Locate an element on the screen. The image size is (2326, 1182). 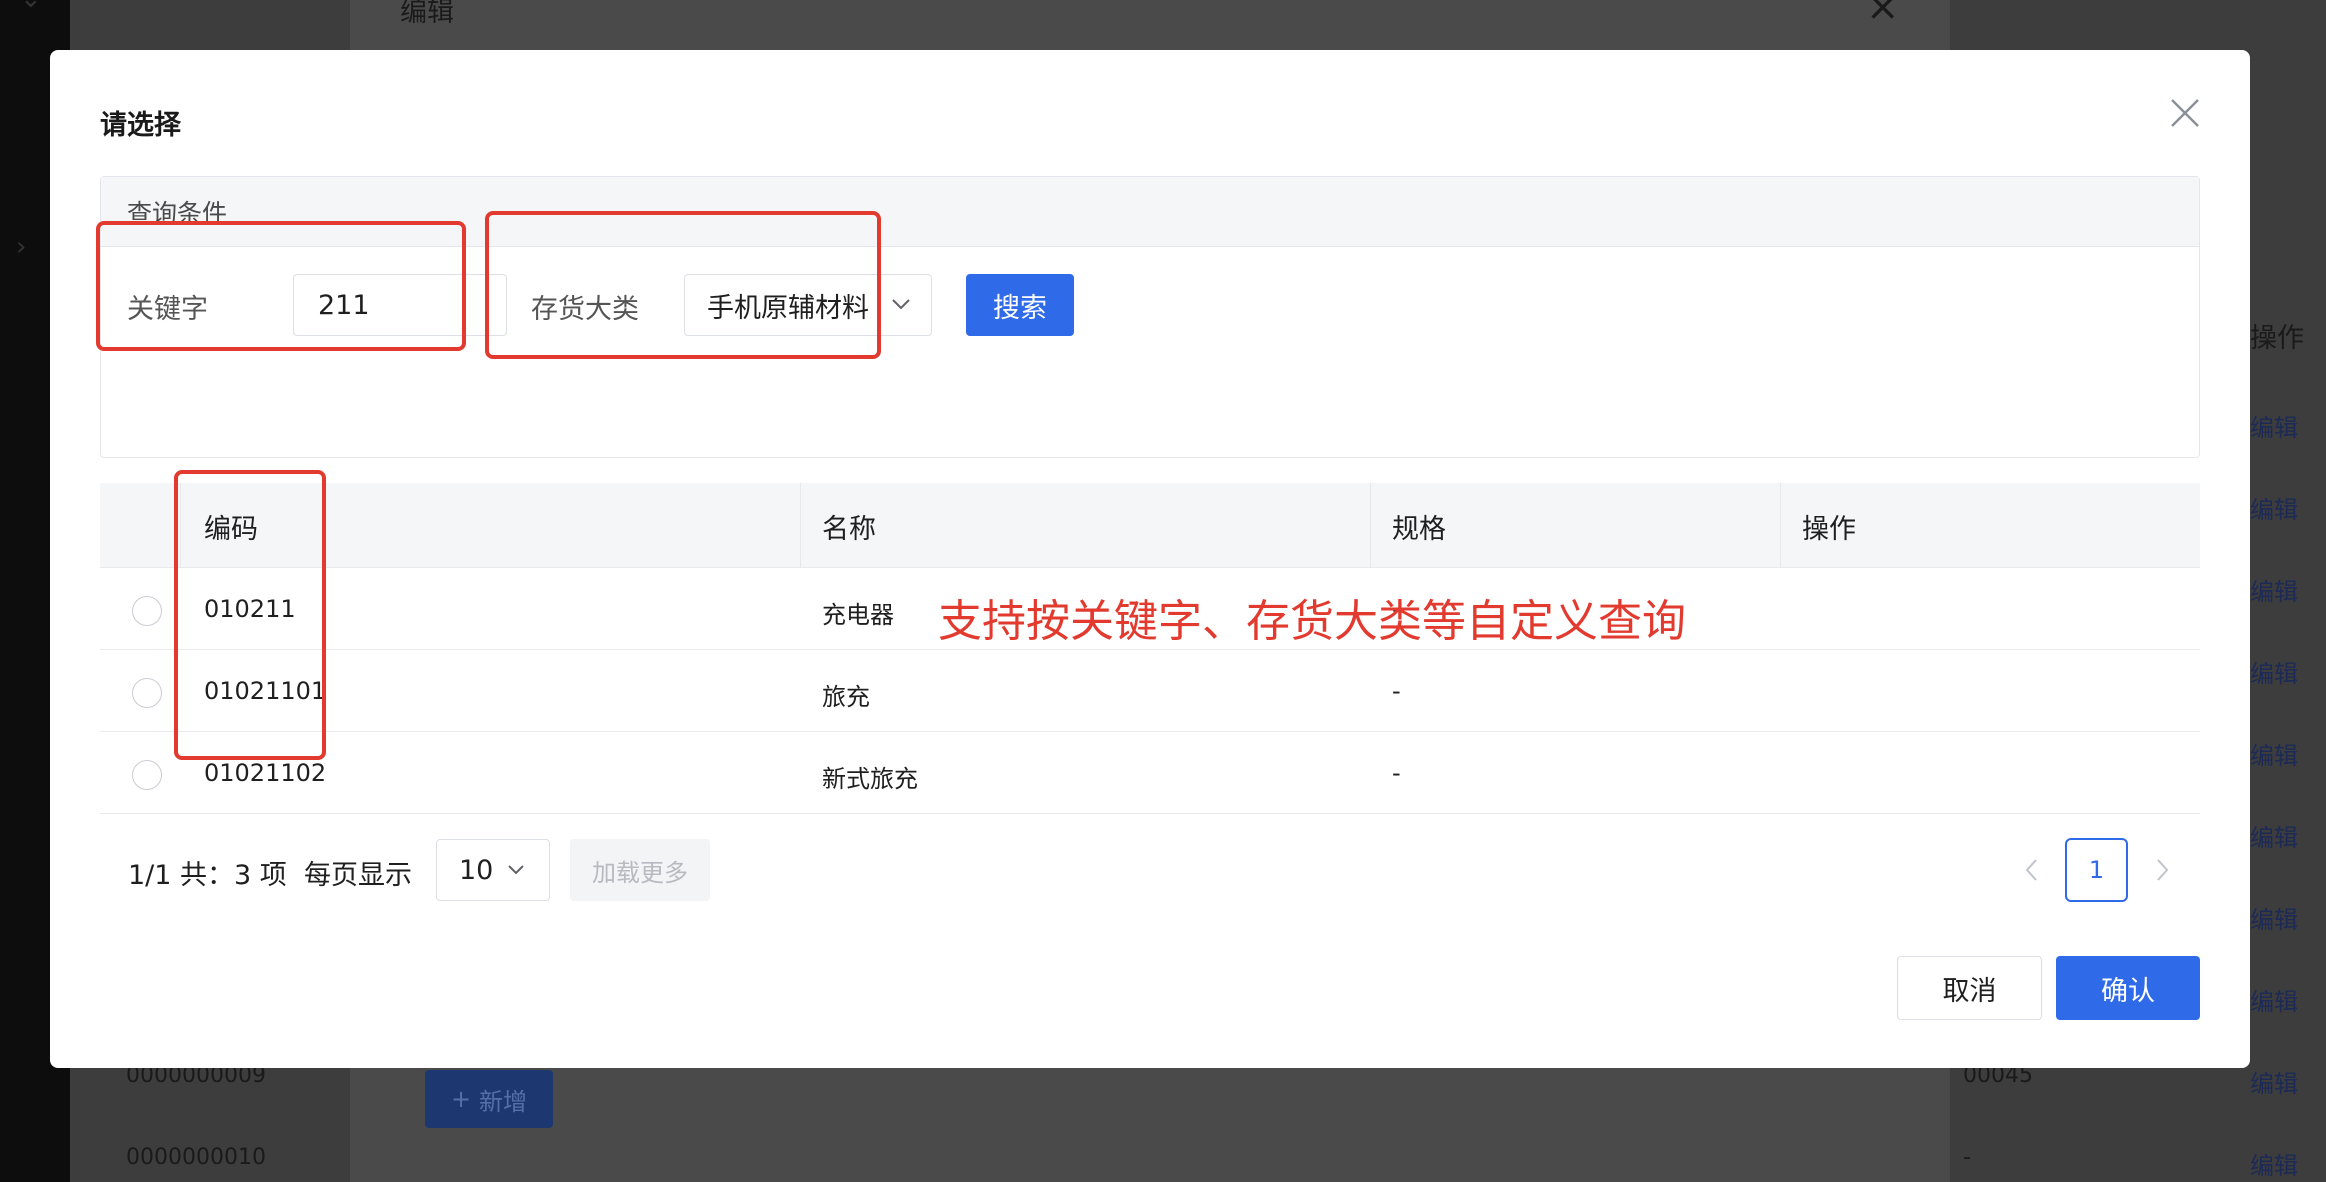
column-header-name: 名称 is located at coordinates (849, 529).